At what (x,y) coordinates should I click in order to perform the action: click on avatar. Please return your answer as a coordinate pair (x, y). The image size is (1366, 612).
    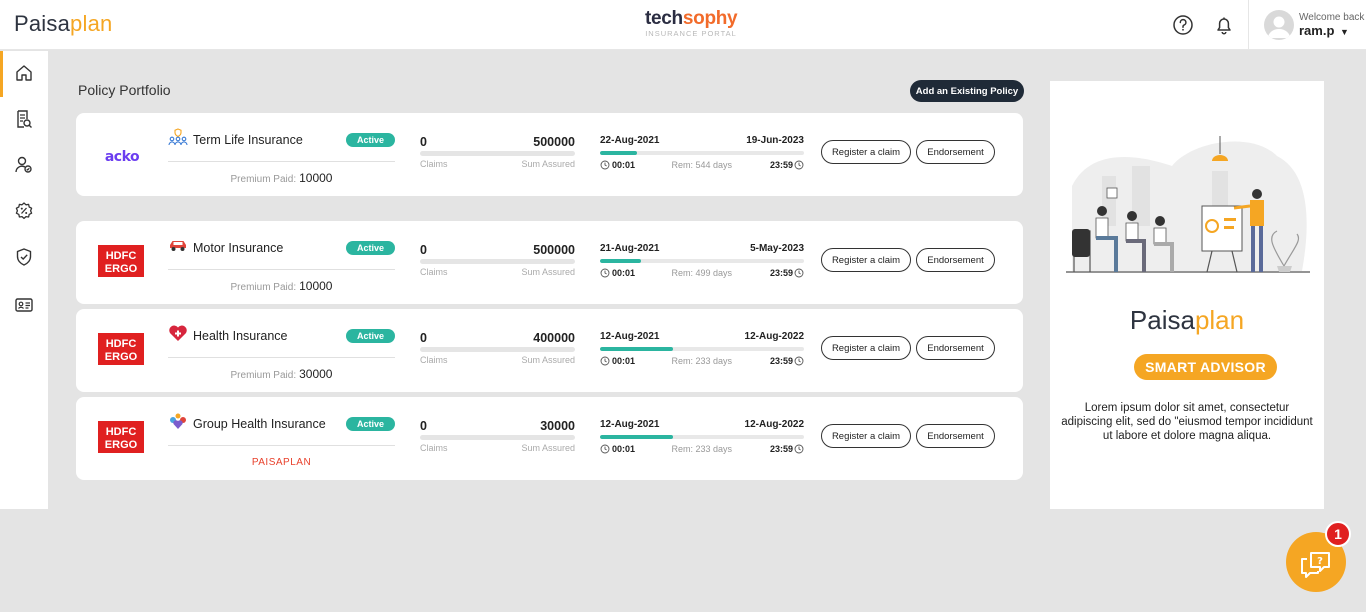
    Looking at the image, I should click on (1279, 25).